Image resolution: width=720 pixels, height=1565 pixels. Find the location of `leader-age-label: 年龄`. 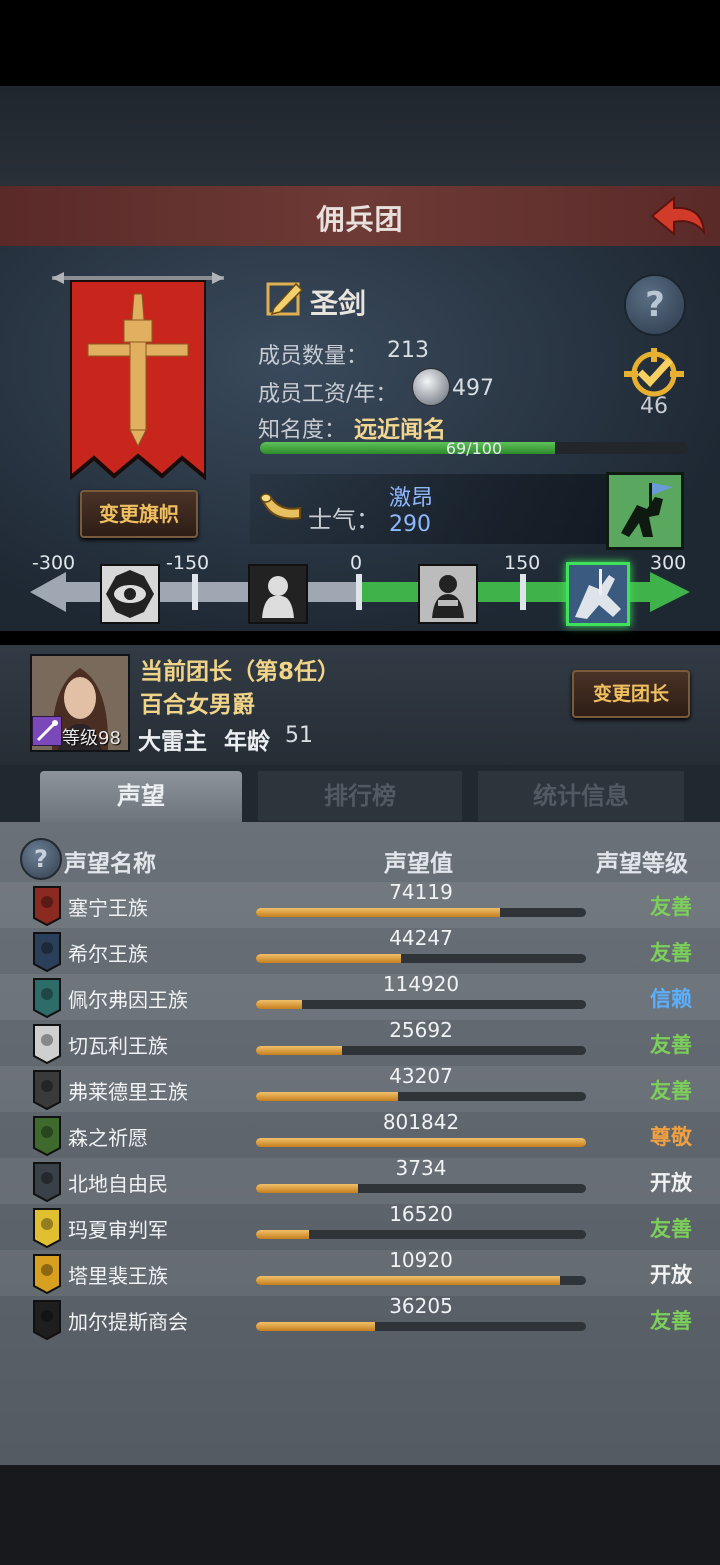

leader-age-label: 年龄 is located at coordinates (247, 742).